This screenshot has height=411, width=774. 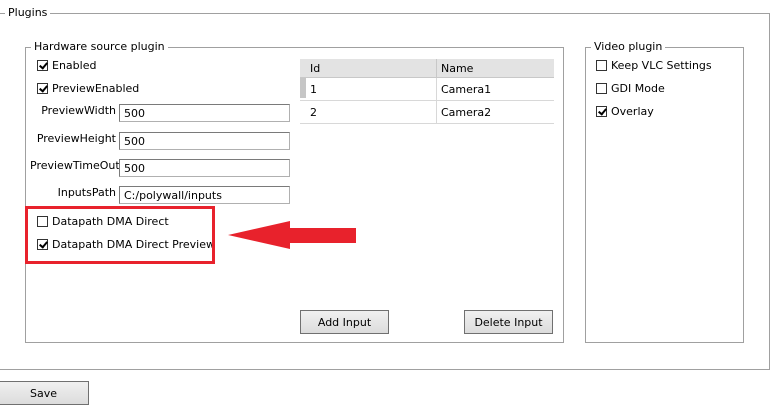 I want to click on inputs-path-label: InputsPath, so click(x=86, y=192).